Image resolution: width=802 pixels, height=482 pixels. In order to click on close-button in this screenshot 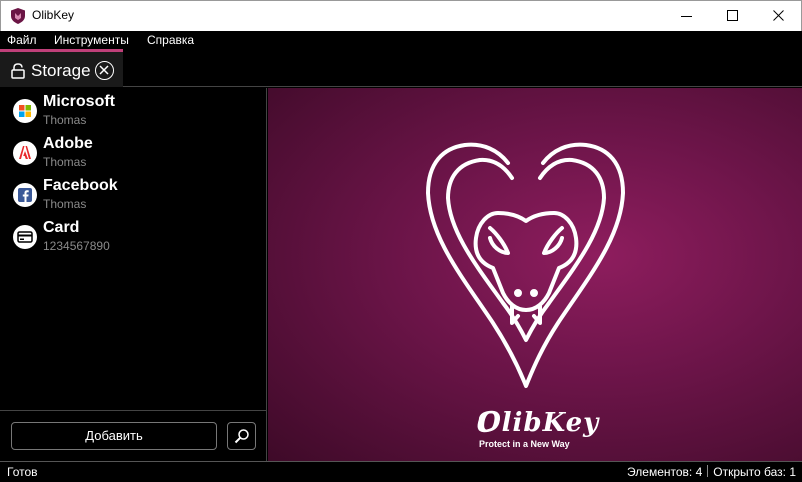, I will do `click(779, 16)`.